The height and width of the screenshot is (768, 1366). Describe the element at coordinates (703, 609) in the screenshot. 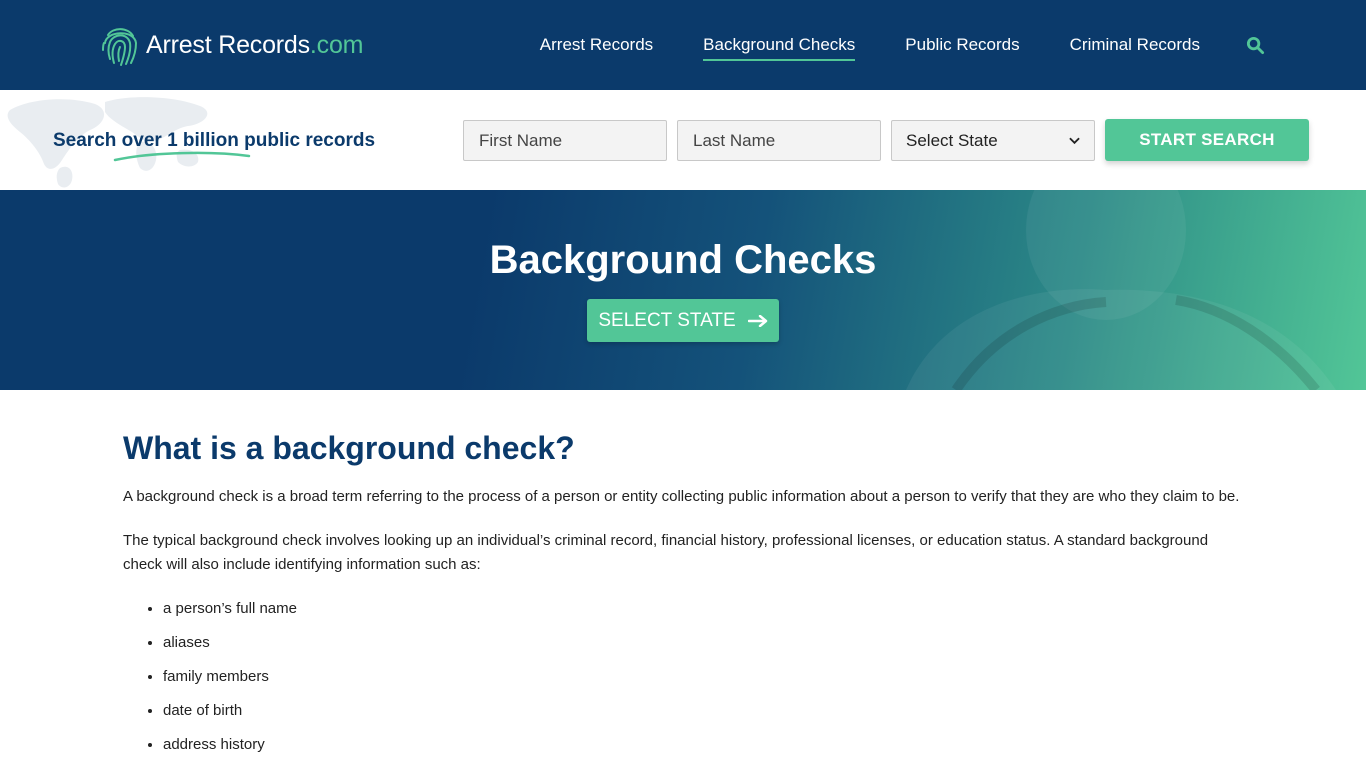

I see `list-item: a person’s full name` at that location.